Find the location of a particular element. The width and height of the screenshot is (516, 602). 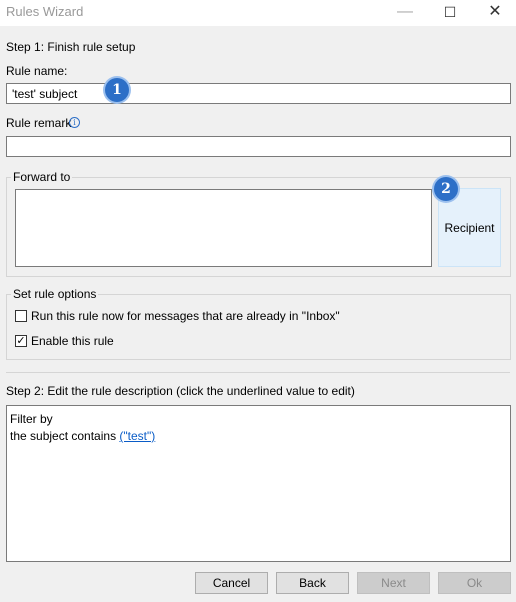

minimize-icon: — is located at coordinates (405, 12).